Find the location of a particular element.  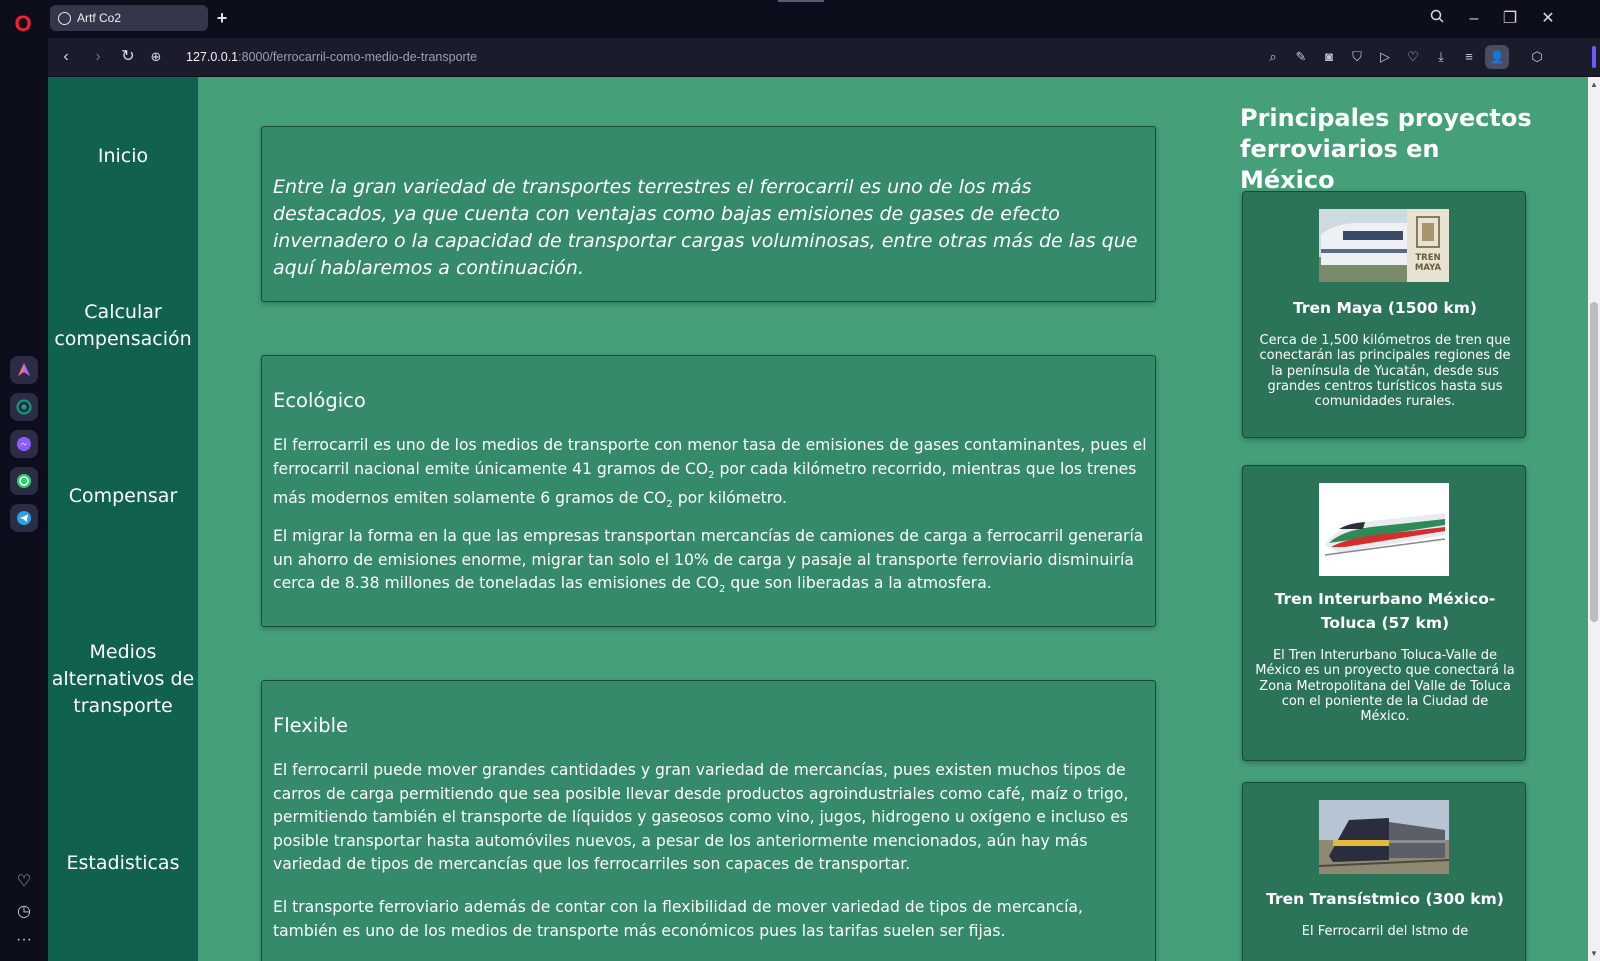

more-options-icon: ··· is located at coordinates (24, 940).